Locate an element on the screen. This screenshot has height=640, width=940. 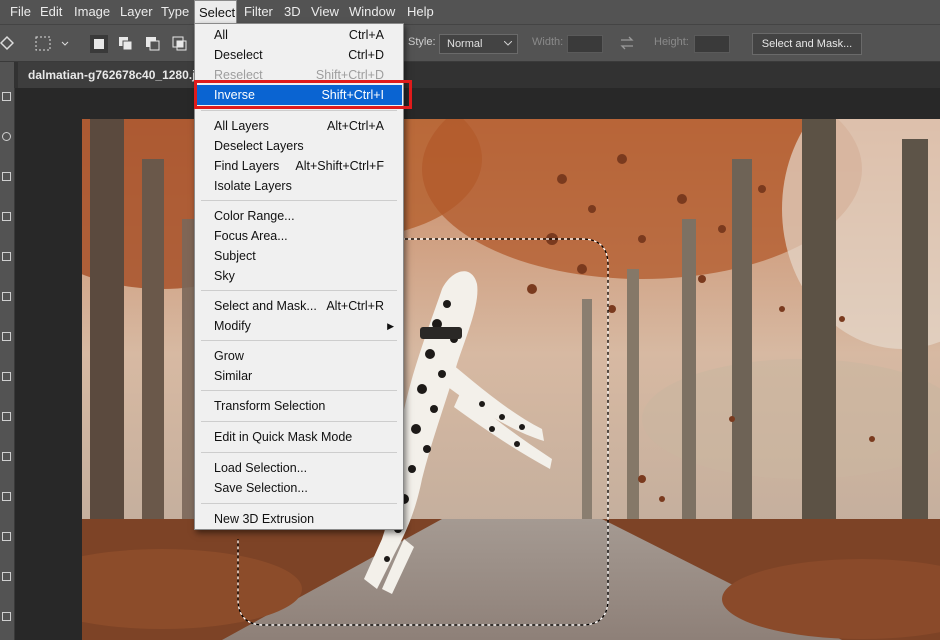
style-label: Style: is located at coordinates (422, 42).